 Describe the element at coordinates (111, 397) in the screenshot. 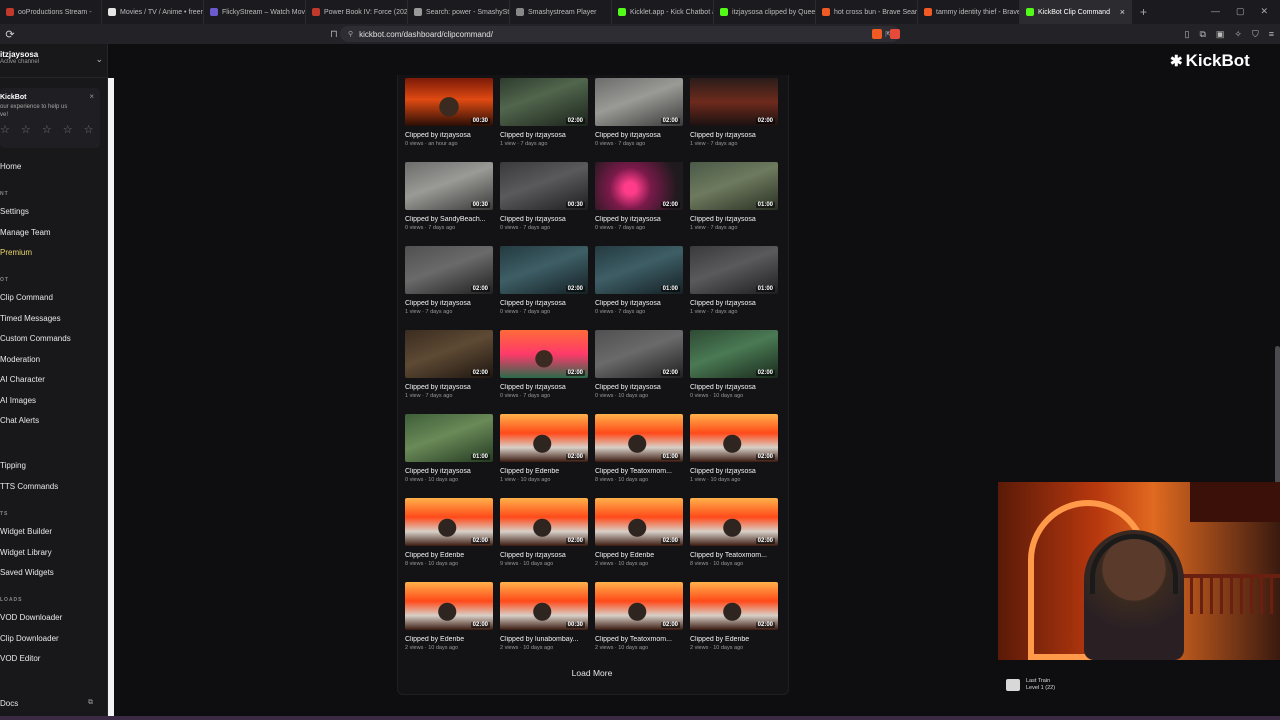

I see `sidebar-scrollbar` at that location.